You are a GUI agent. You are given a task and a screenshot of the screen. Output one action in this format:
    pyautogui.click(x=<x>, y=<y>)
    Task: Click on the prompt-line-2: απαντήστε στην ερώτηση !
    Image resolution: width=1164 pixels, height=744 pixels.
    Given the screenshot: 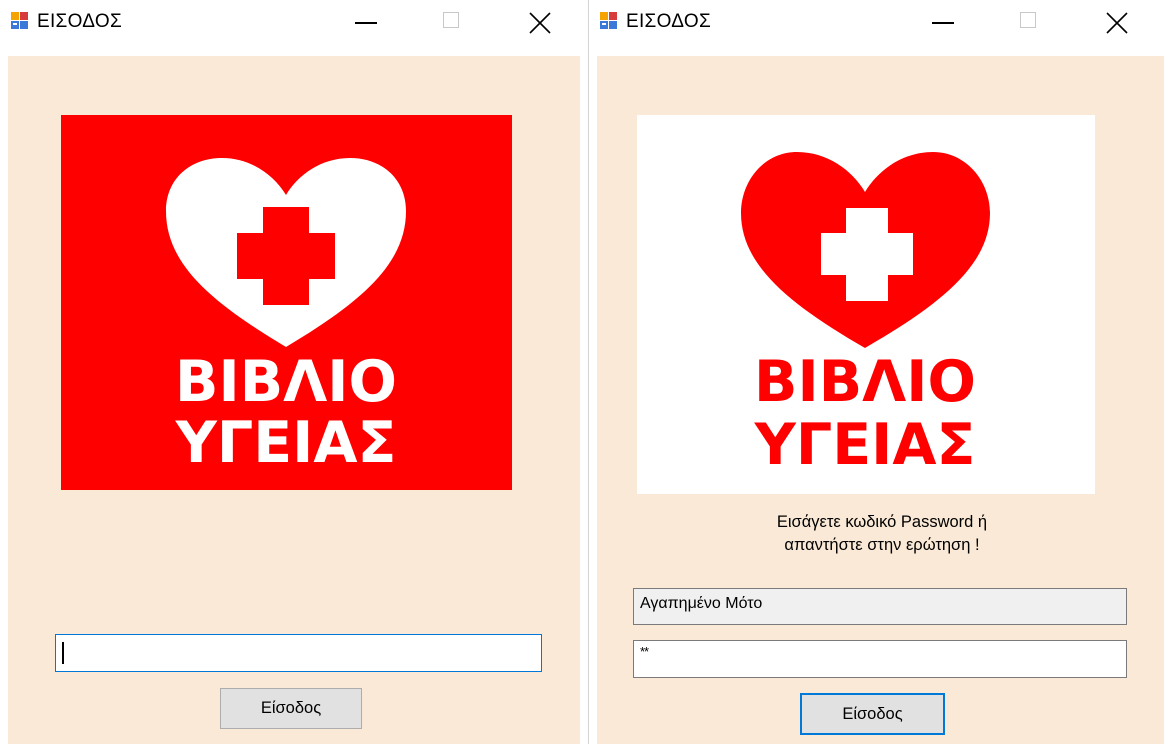 What is the action you would take?
    pyautogui.click(x=882, y=545)
    